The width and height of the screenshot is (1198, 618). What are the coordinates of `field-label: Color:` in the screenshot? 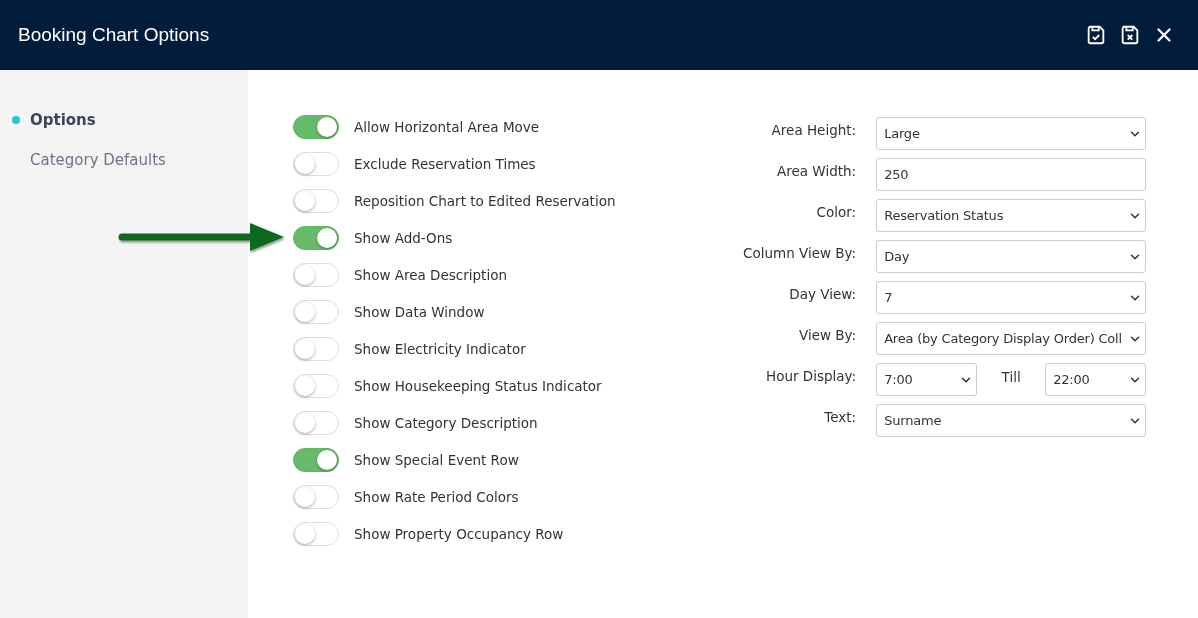 It's located at (836, 212).